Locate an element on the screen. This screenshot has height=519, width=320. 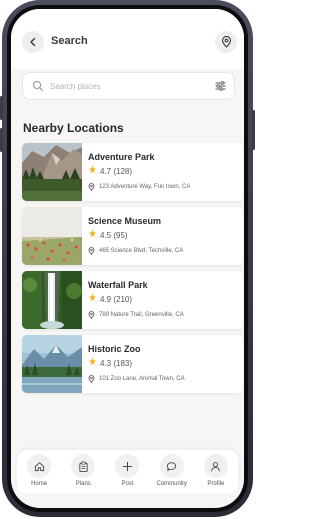
clipboard-icon is located at coordinates (83, 466).